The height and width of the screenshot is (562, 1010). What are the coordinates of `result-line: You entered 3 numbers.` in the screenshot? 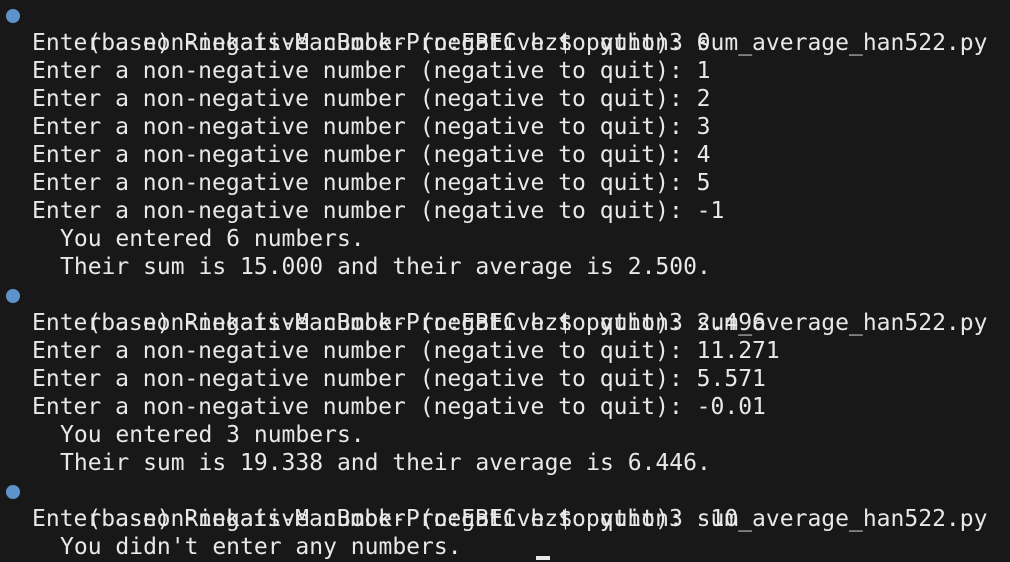 It's located at (212, 435).